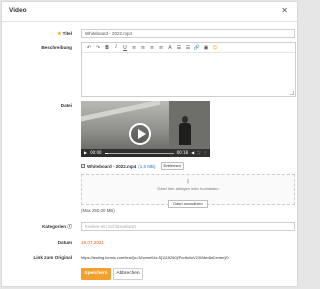 The height and width of the screenshot is (289, 320). I want to click on image-icon: ▣, so click(206, 48).